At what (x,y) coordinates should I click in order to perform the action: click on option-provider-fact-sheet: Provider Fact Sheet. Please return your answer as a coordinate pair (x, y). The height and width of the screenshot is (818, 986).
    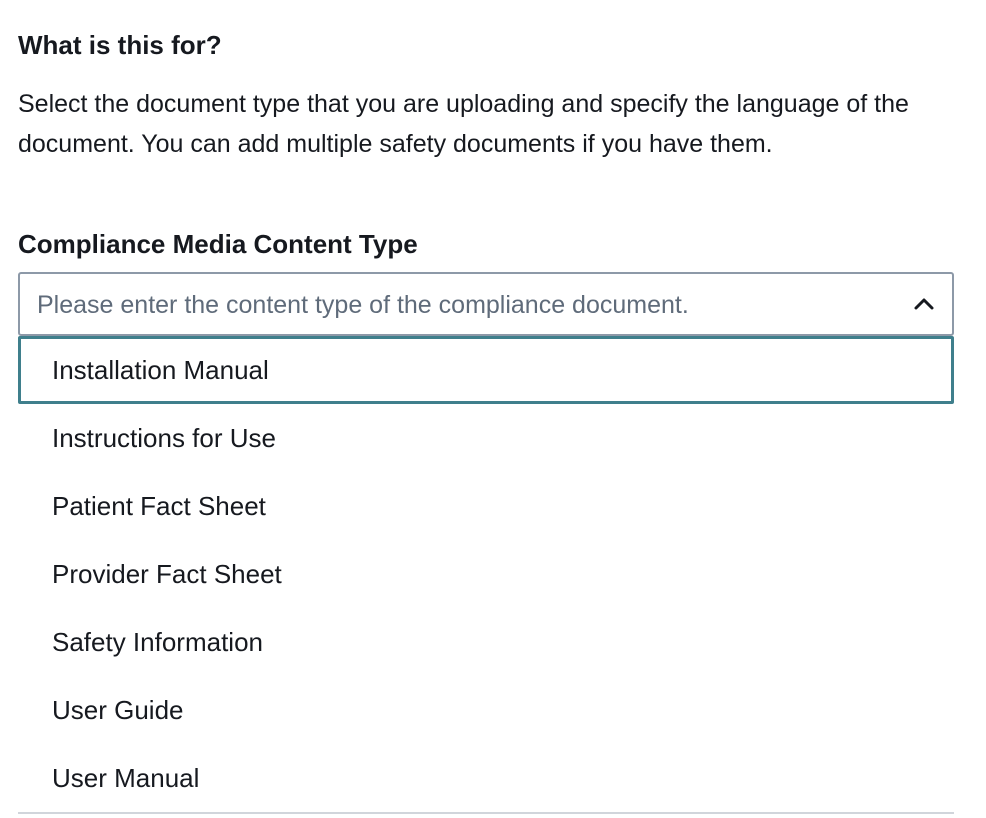
    Looking at the image, I should click on (486, 574).